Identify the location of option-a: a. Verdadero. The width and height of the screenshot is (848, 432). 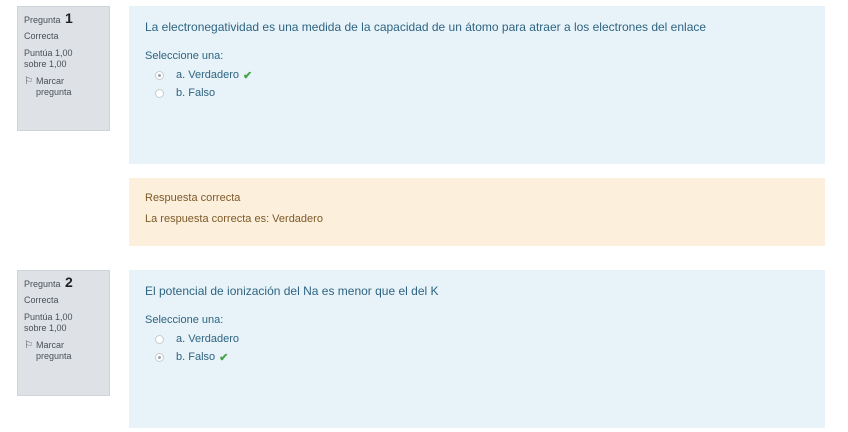
(482, 339).